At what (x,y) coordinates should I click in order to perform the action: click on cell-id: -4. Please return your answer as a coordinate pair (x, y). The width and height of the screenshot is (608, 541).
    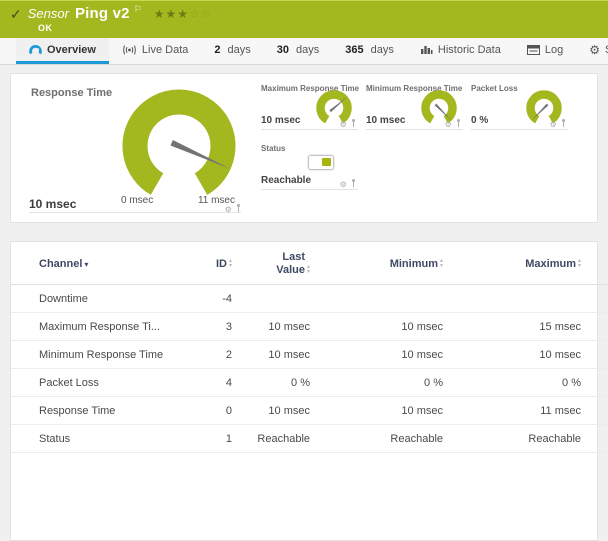
    Looking at the image, I should click on (214, 298).